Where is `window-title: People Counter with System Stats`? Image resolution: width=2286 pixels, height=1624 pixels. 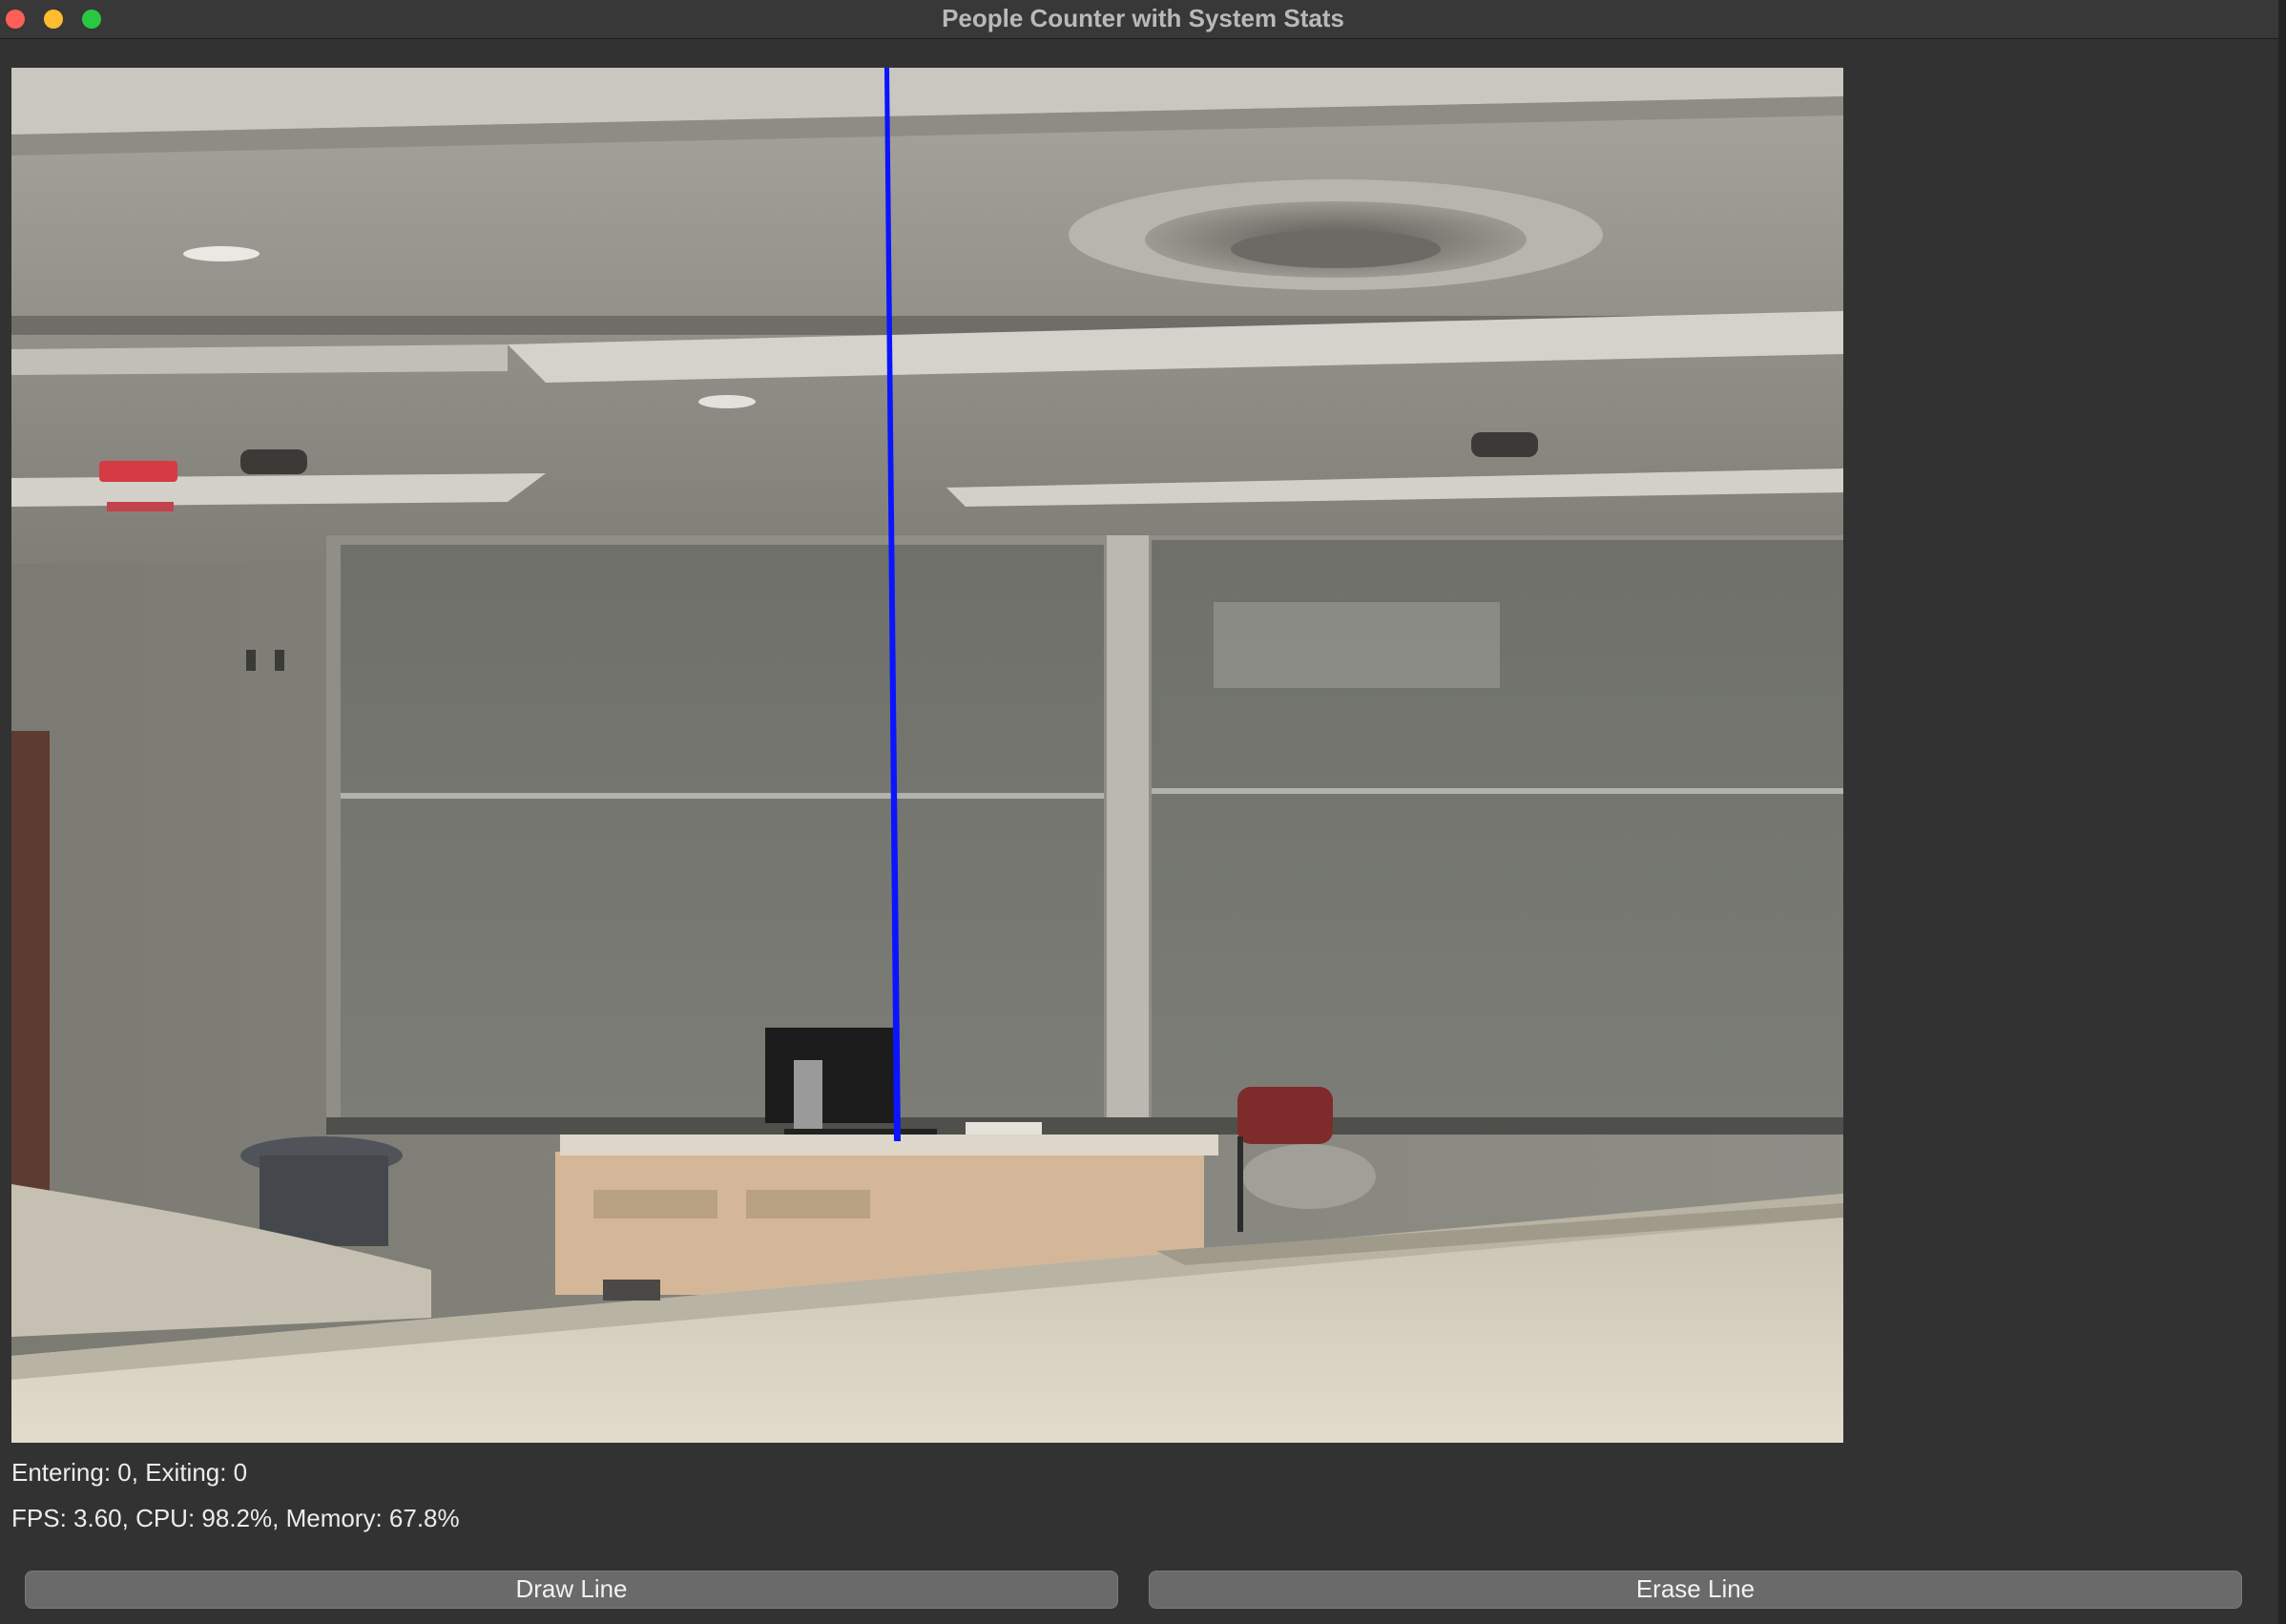 window-title: People Counter with System Stats is located at coordinates (1143, 18).